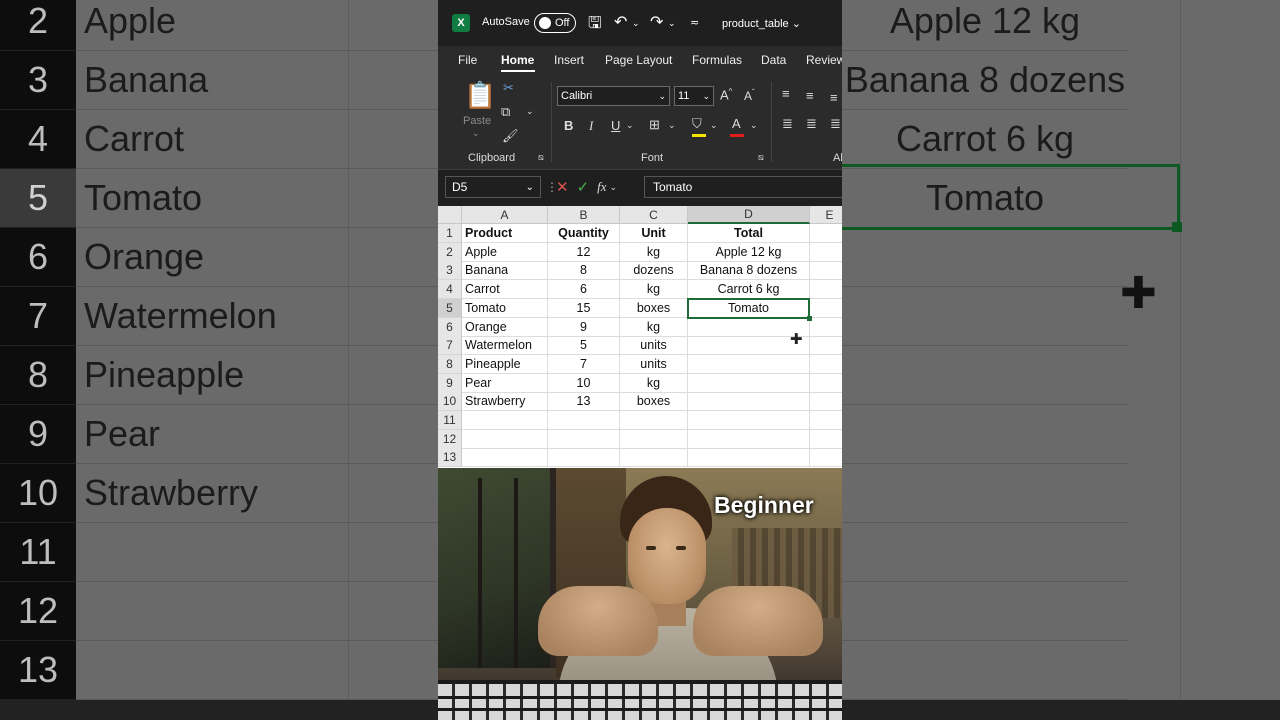  I want to click on cell-a10: Strawberry, so click(505, 401).